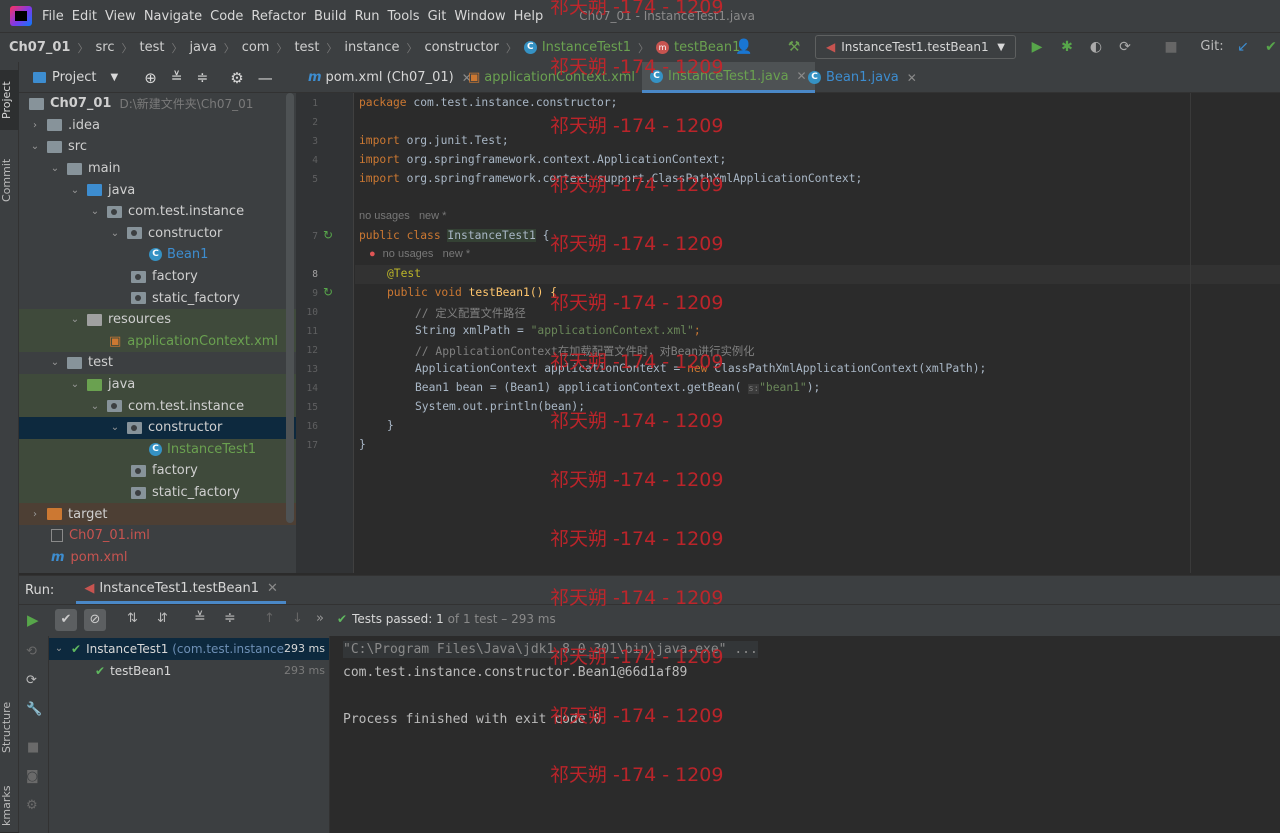  I want to click on tab-bookmarks-vertical: kmarks, so click(9, 806).